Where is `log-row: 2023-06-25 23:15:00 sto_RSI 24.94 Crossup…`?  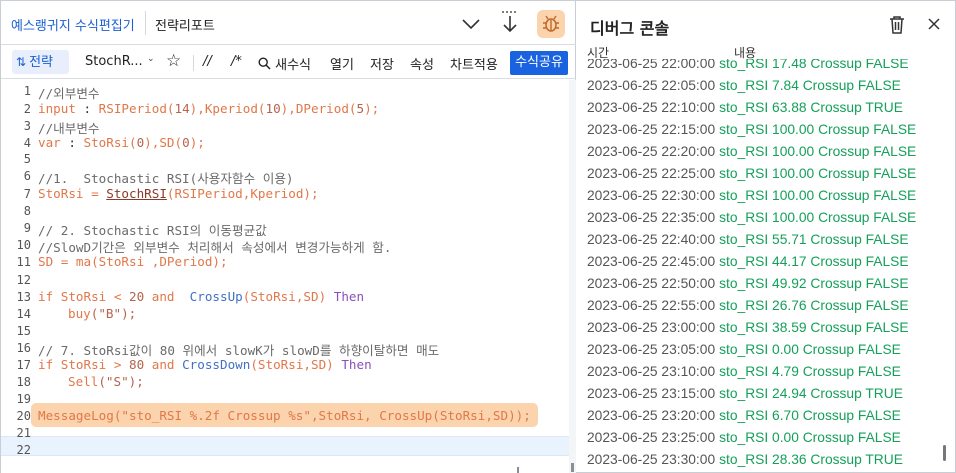 log-row: 2023-06-25 23:15:00 sto_RSI 24.94 Crossup… is located at coordinates (745, 397).